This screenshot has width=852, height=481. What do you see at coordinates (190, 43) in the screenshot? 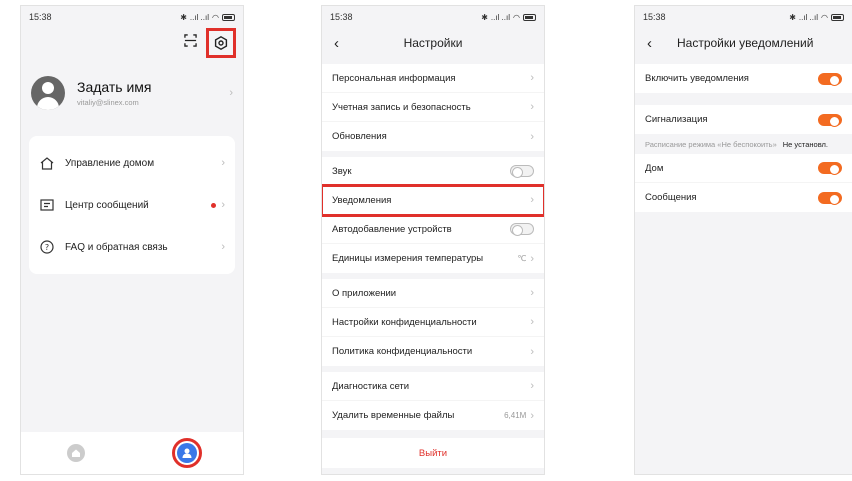
I see `scan-icon` at bounding box center [190, 43].